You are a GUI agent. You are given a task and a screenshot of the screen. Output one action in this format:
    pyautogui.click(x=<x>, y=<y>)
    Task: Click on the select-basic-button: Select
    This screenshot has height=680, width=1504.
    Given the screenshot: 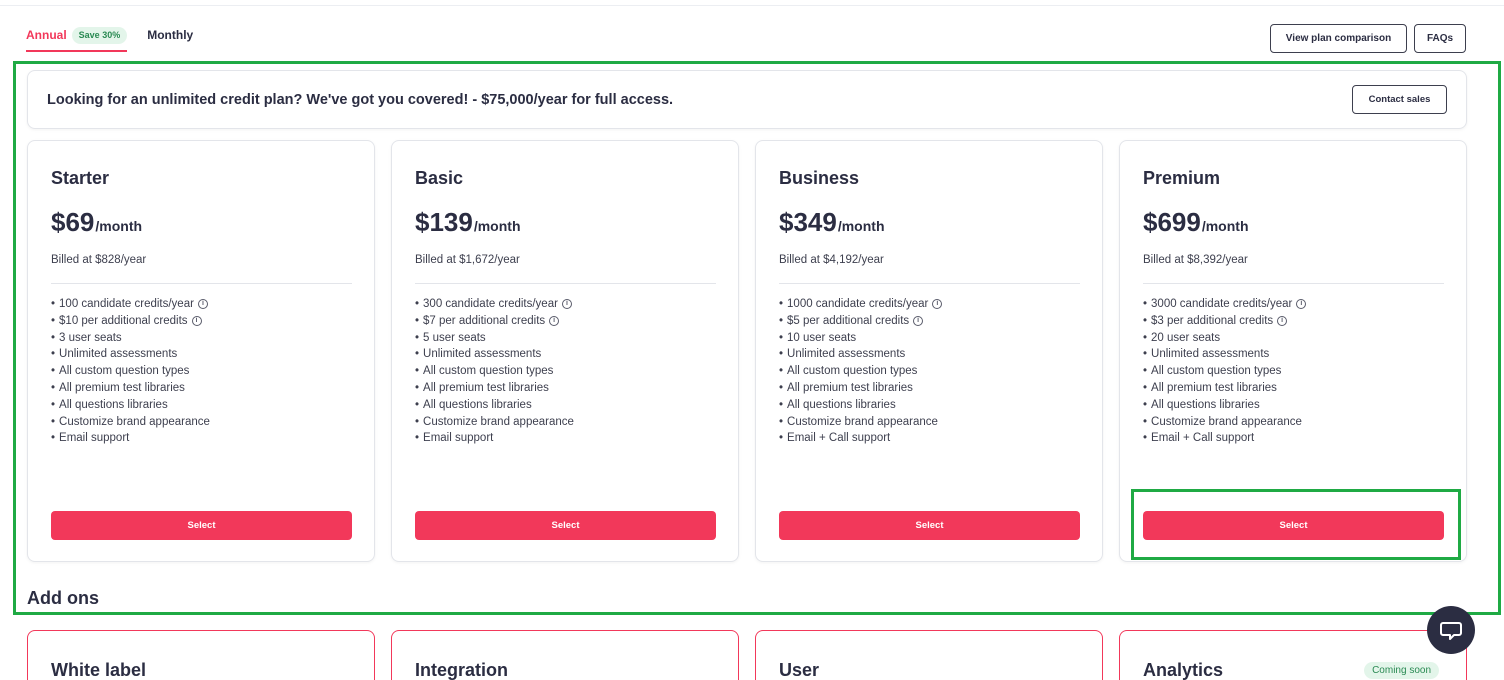 What is the action you would take?
    pyautogui.click(x=565, y=525)
    